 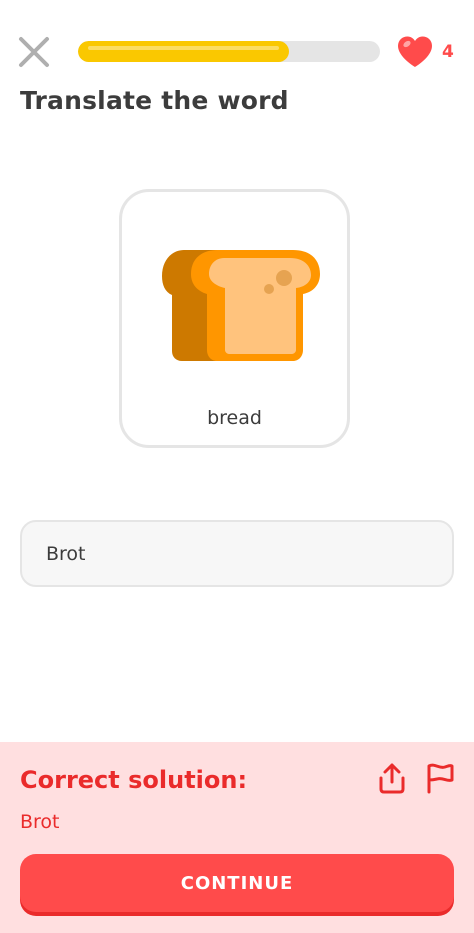 I want to click on report-button, so click(x=440, y=778).